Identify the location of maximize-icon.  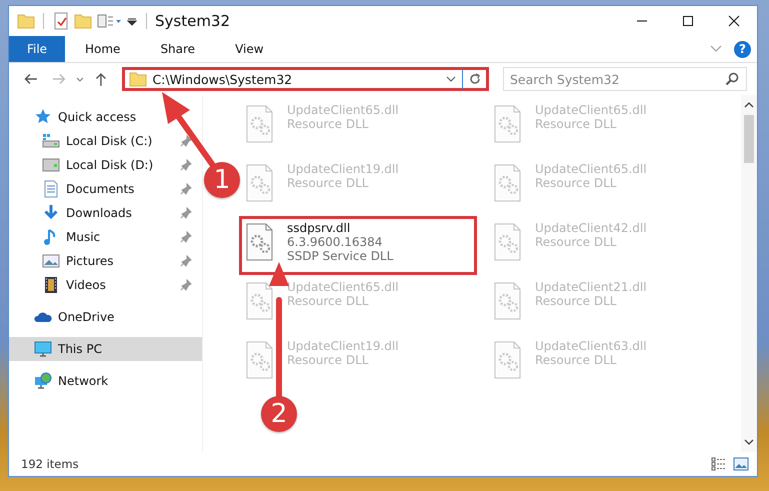
(688, 21).